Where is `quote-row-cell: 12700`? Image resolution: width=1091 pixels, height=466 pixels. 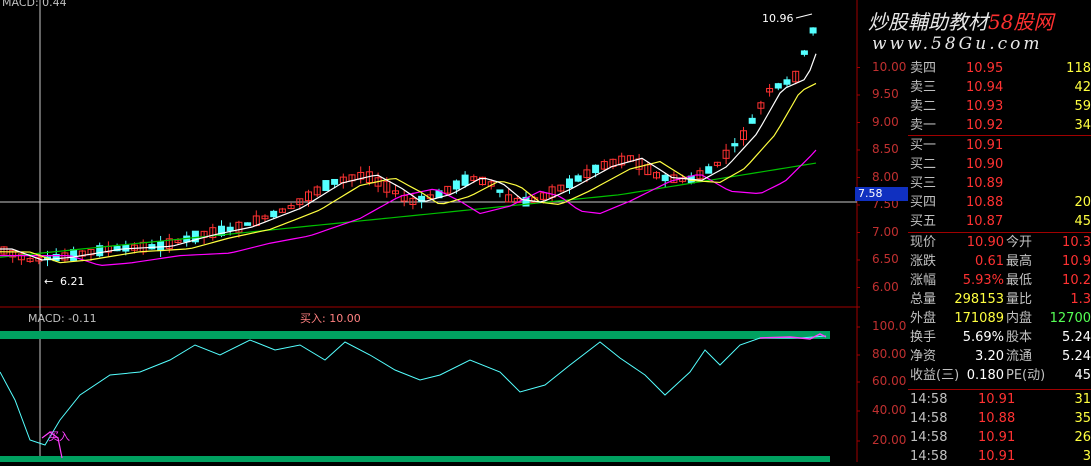
quote-row-cell: 12700 is located at coordinates (1070, 318).